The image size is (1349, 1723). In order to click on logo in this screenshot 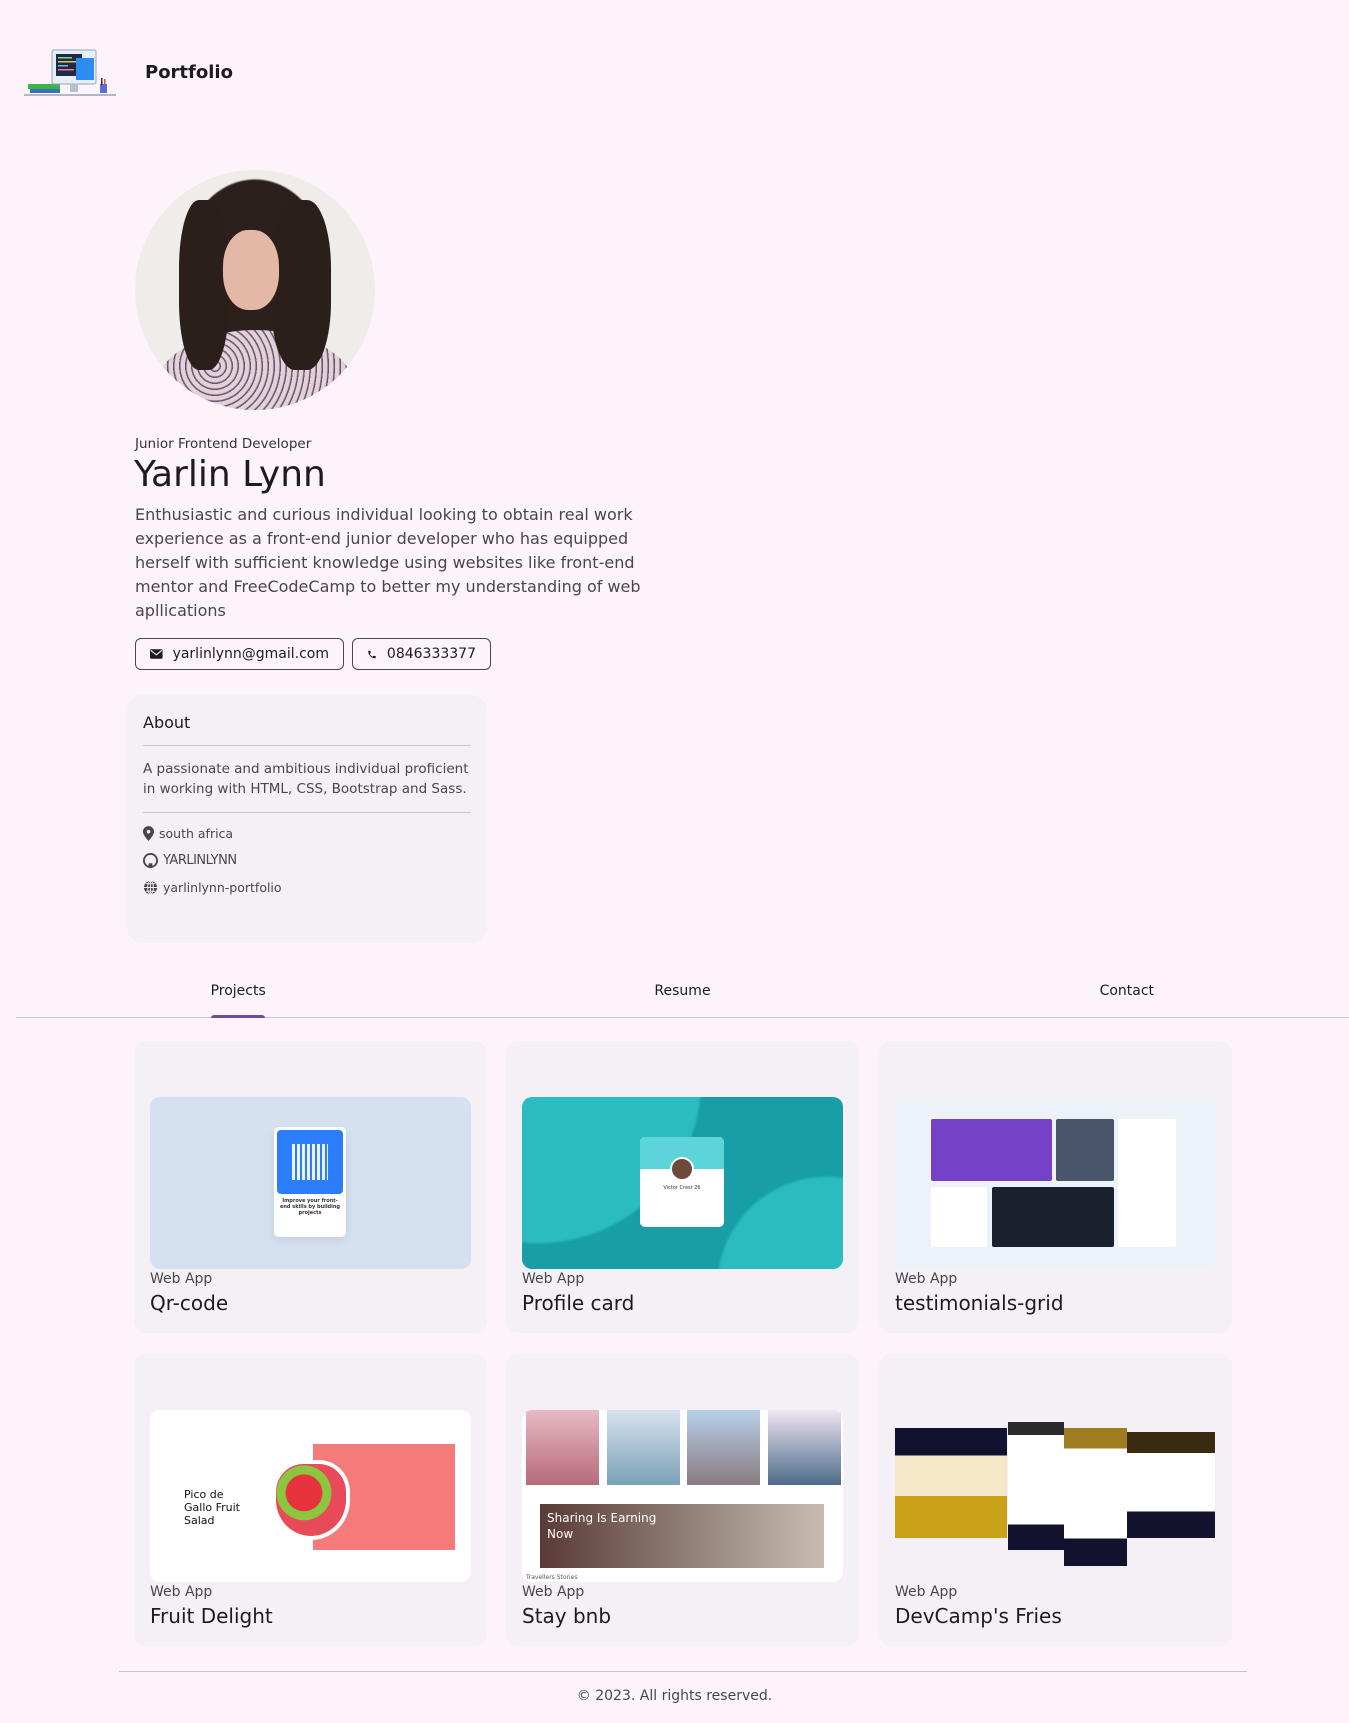, I will do `click(70, 72)`.